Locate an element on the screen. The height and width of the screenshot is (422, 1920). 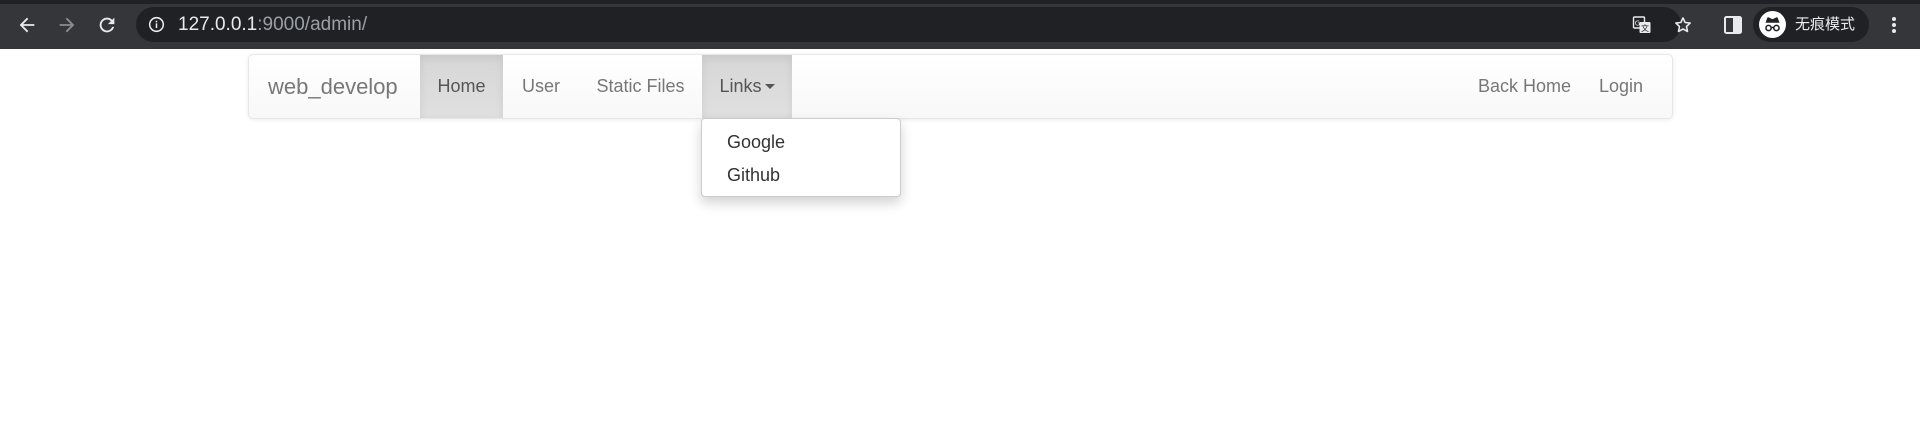
url-host: 127.0.0.1 is located at coordinates (218, 24).